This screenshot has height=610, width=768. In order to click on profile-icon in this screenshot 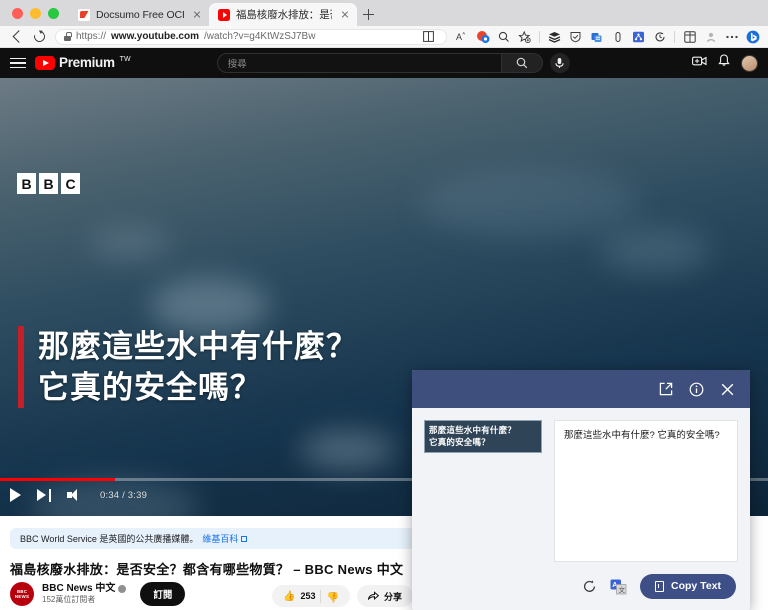, I will do `click(710, 37)`.